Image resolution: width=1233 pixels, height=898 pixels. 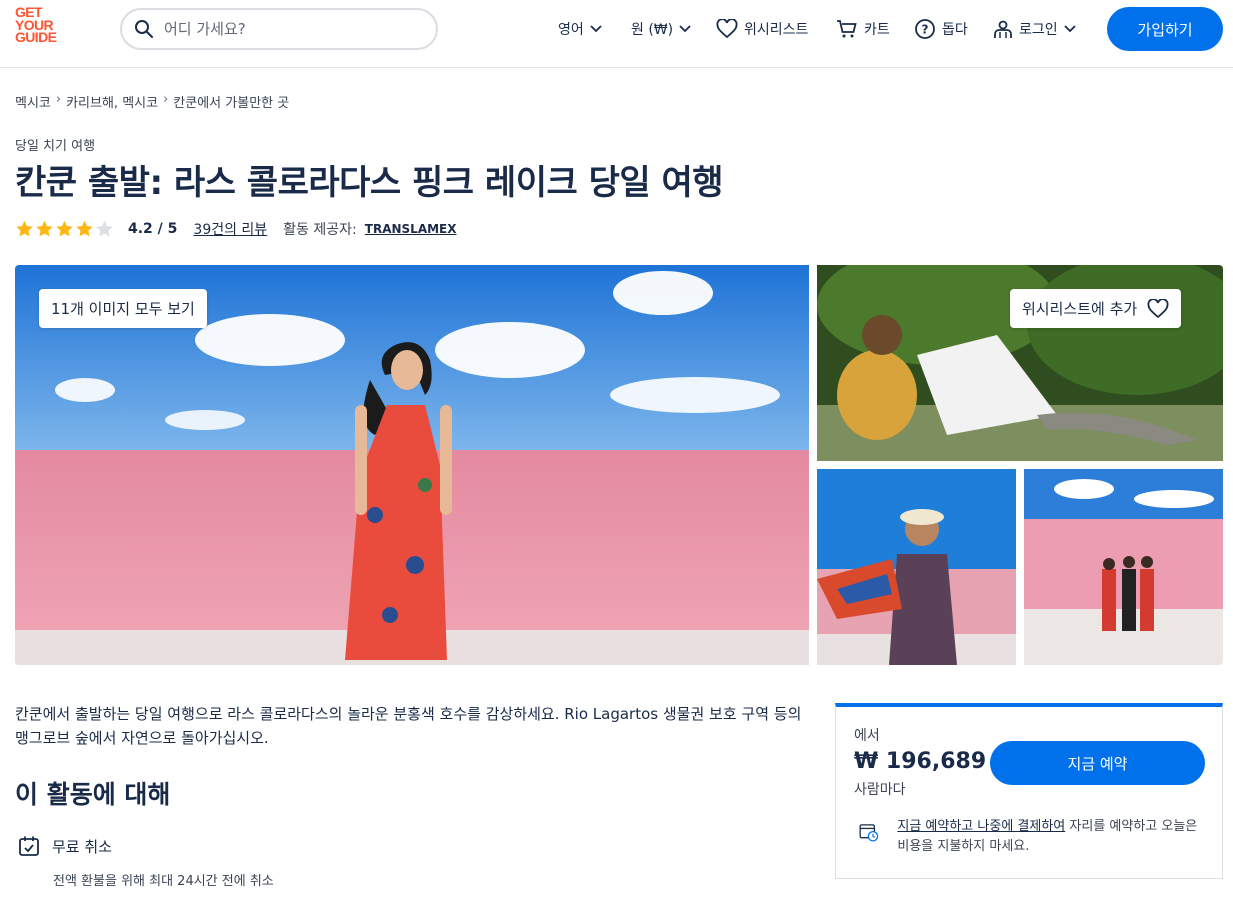 I want to click on breadcrumb: 멕시코 › 카리브해, 멕시코 › 칸쿤에서 가볼만한 곳, so click(x=152, y=101).